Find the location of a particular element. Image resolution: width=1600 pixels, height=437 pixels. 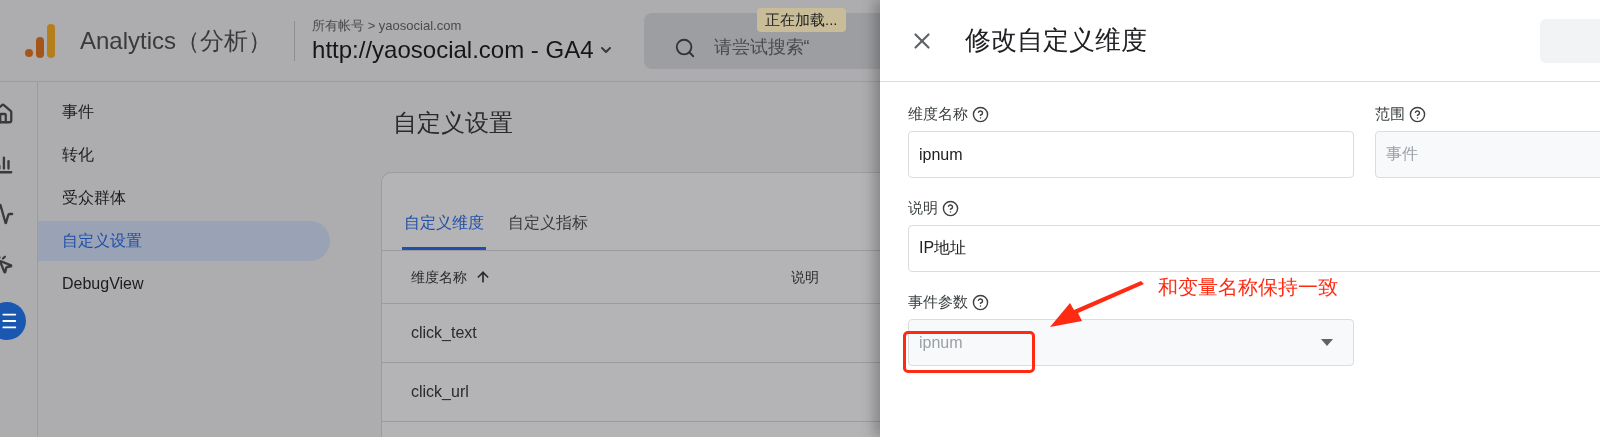

drawer-title: 修改自定义维度 is located at coordinates (1056, 40).